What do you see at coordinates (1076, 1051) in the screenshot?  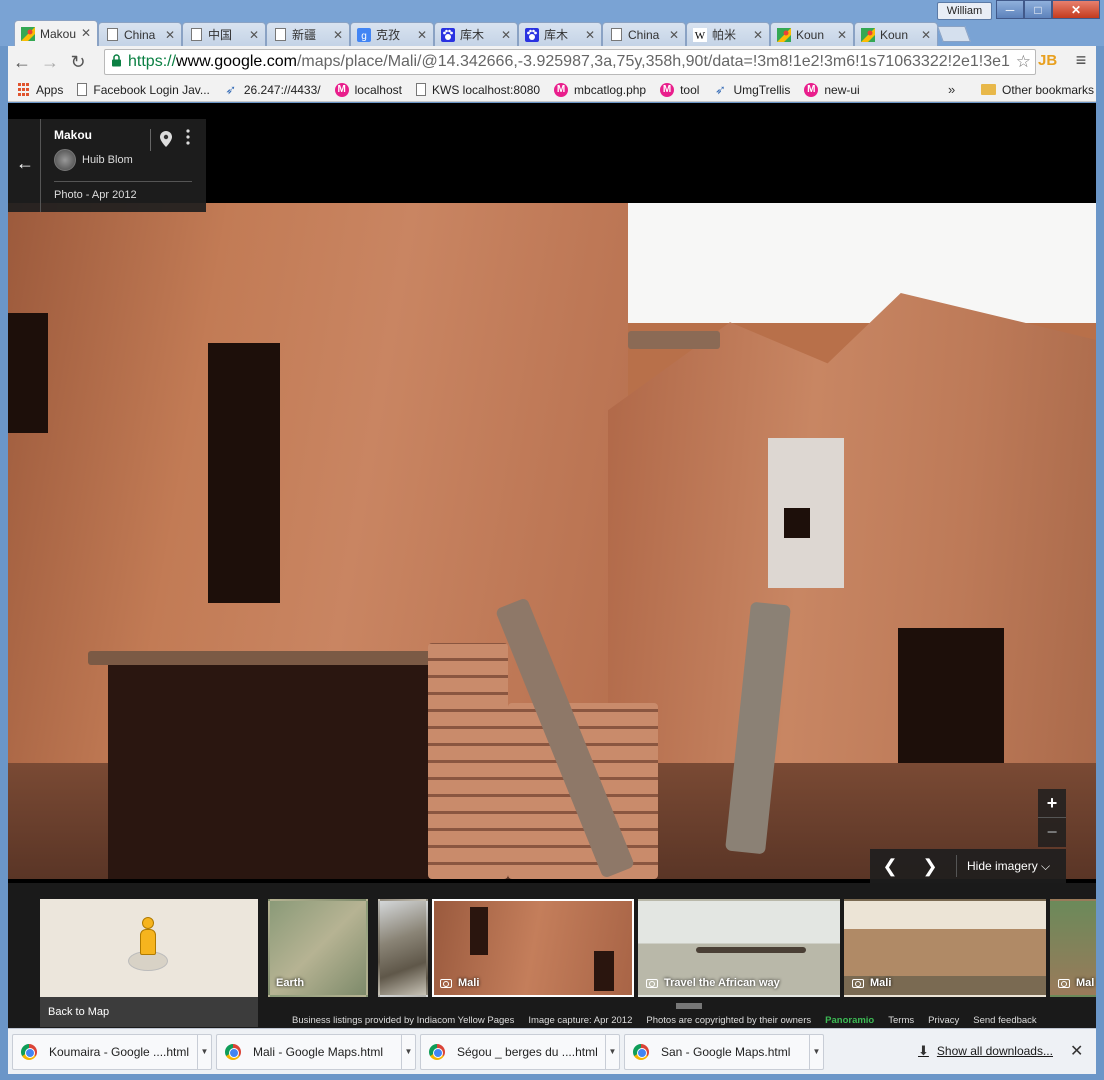 I see `close-downloads-bar-button: ✕` at bounding box center [1076, 1051].